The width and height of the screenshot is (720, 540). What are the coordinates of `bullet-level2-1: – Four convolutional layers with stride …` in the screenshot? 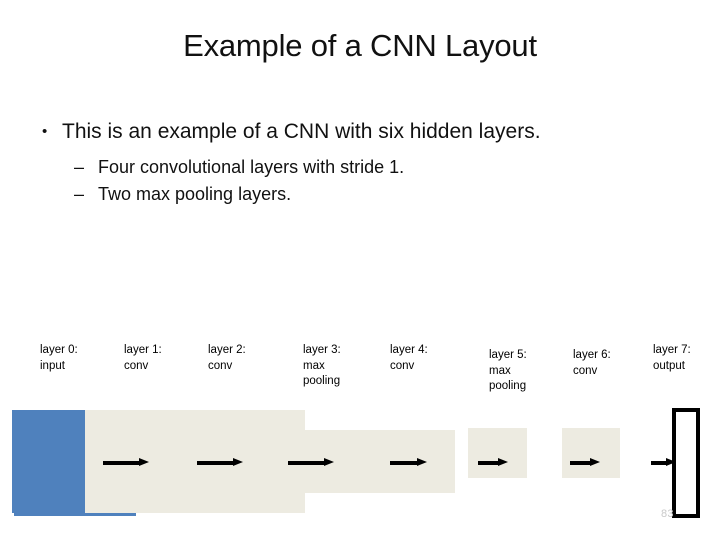 It's located at (366, 167).